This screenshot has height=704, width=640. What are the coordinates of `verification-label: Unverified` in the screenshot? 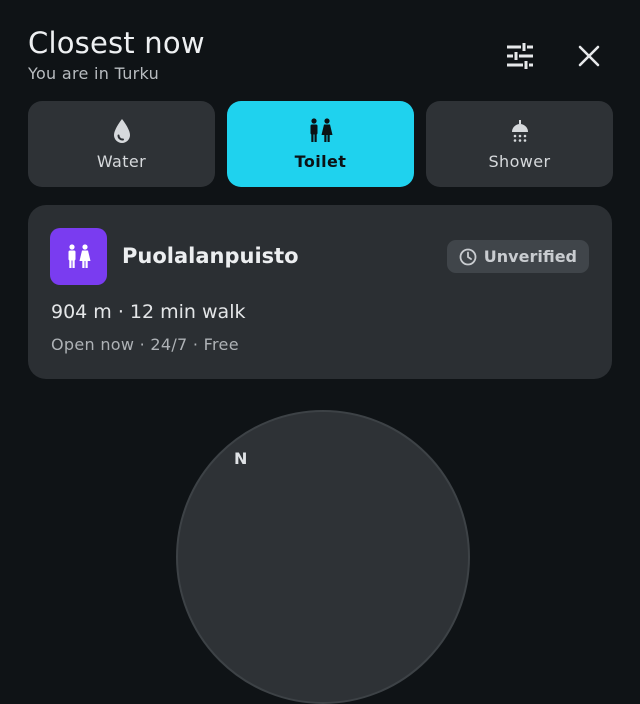 It's located at (530, 256).